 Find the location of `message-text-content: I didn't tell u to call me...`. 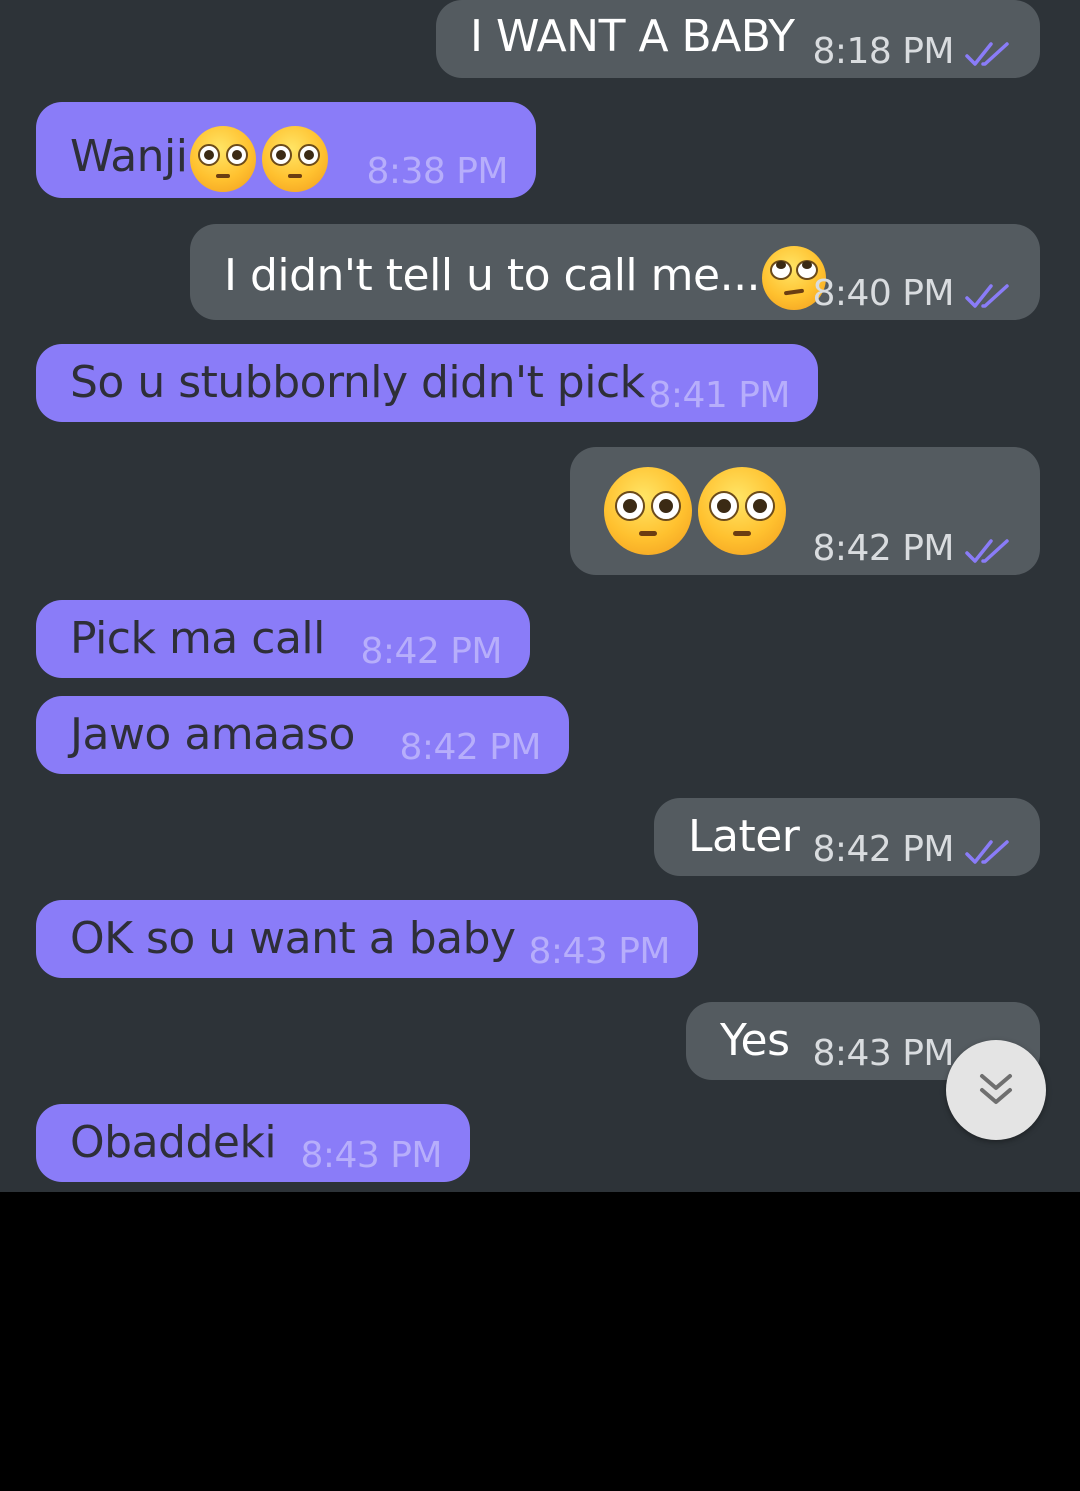

message-text-content: I didn't tell u to call me... is located at coordinates (492, 275).